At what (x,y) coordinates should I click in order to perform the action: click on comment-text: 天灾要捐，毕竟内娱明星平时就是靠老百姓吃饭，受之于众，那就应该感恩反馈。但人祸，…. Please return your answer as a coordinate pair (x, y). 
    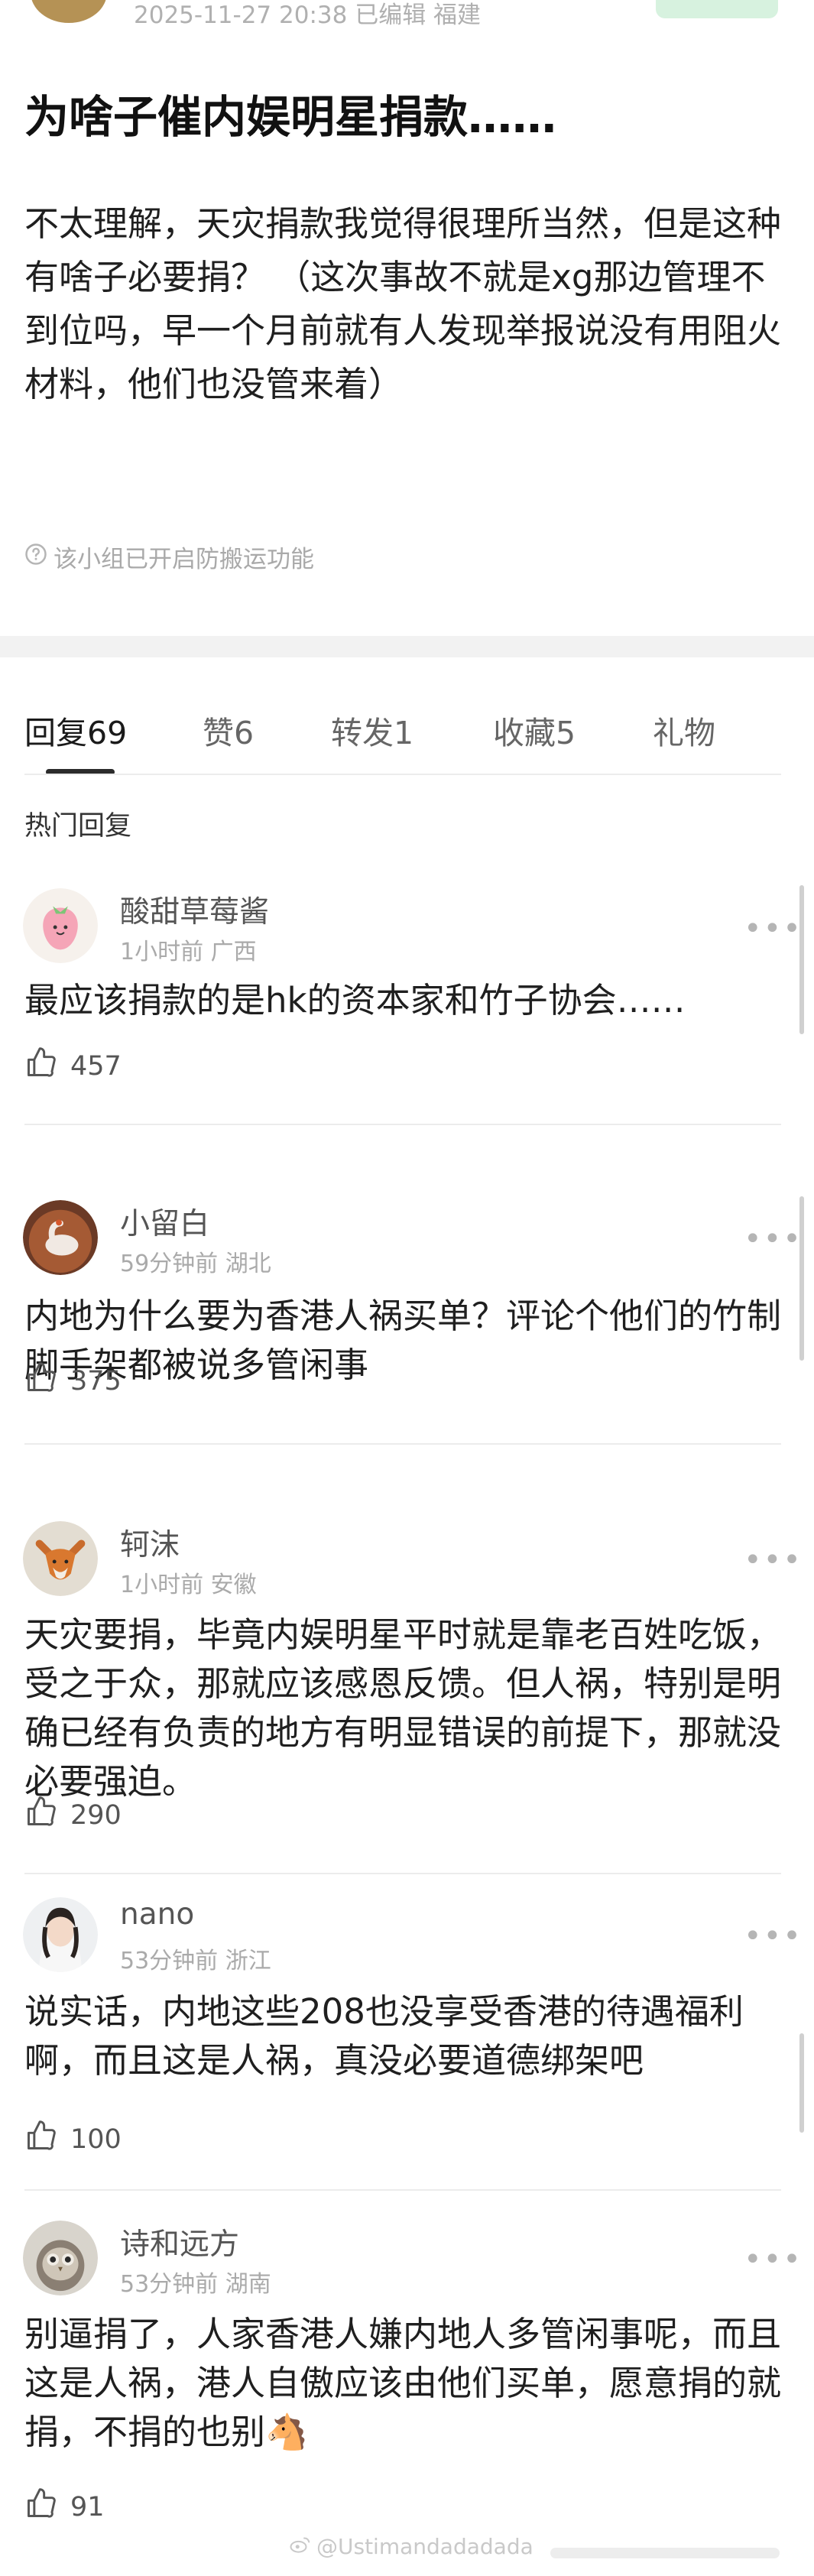
    Looking at the image, I should click on (403, 1708).